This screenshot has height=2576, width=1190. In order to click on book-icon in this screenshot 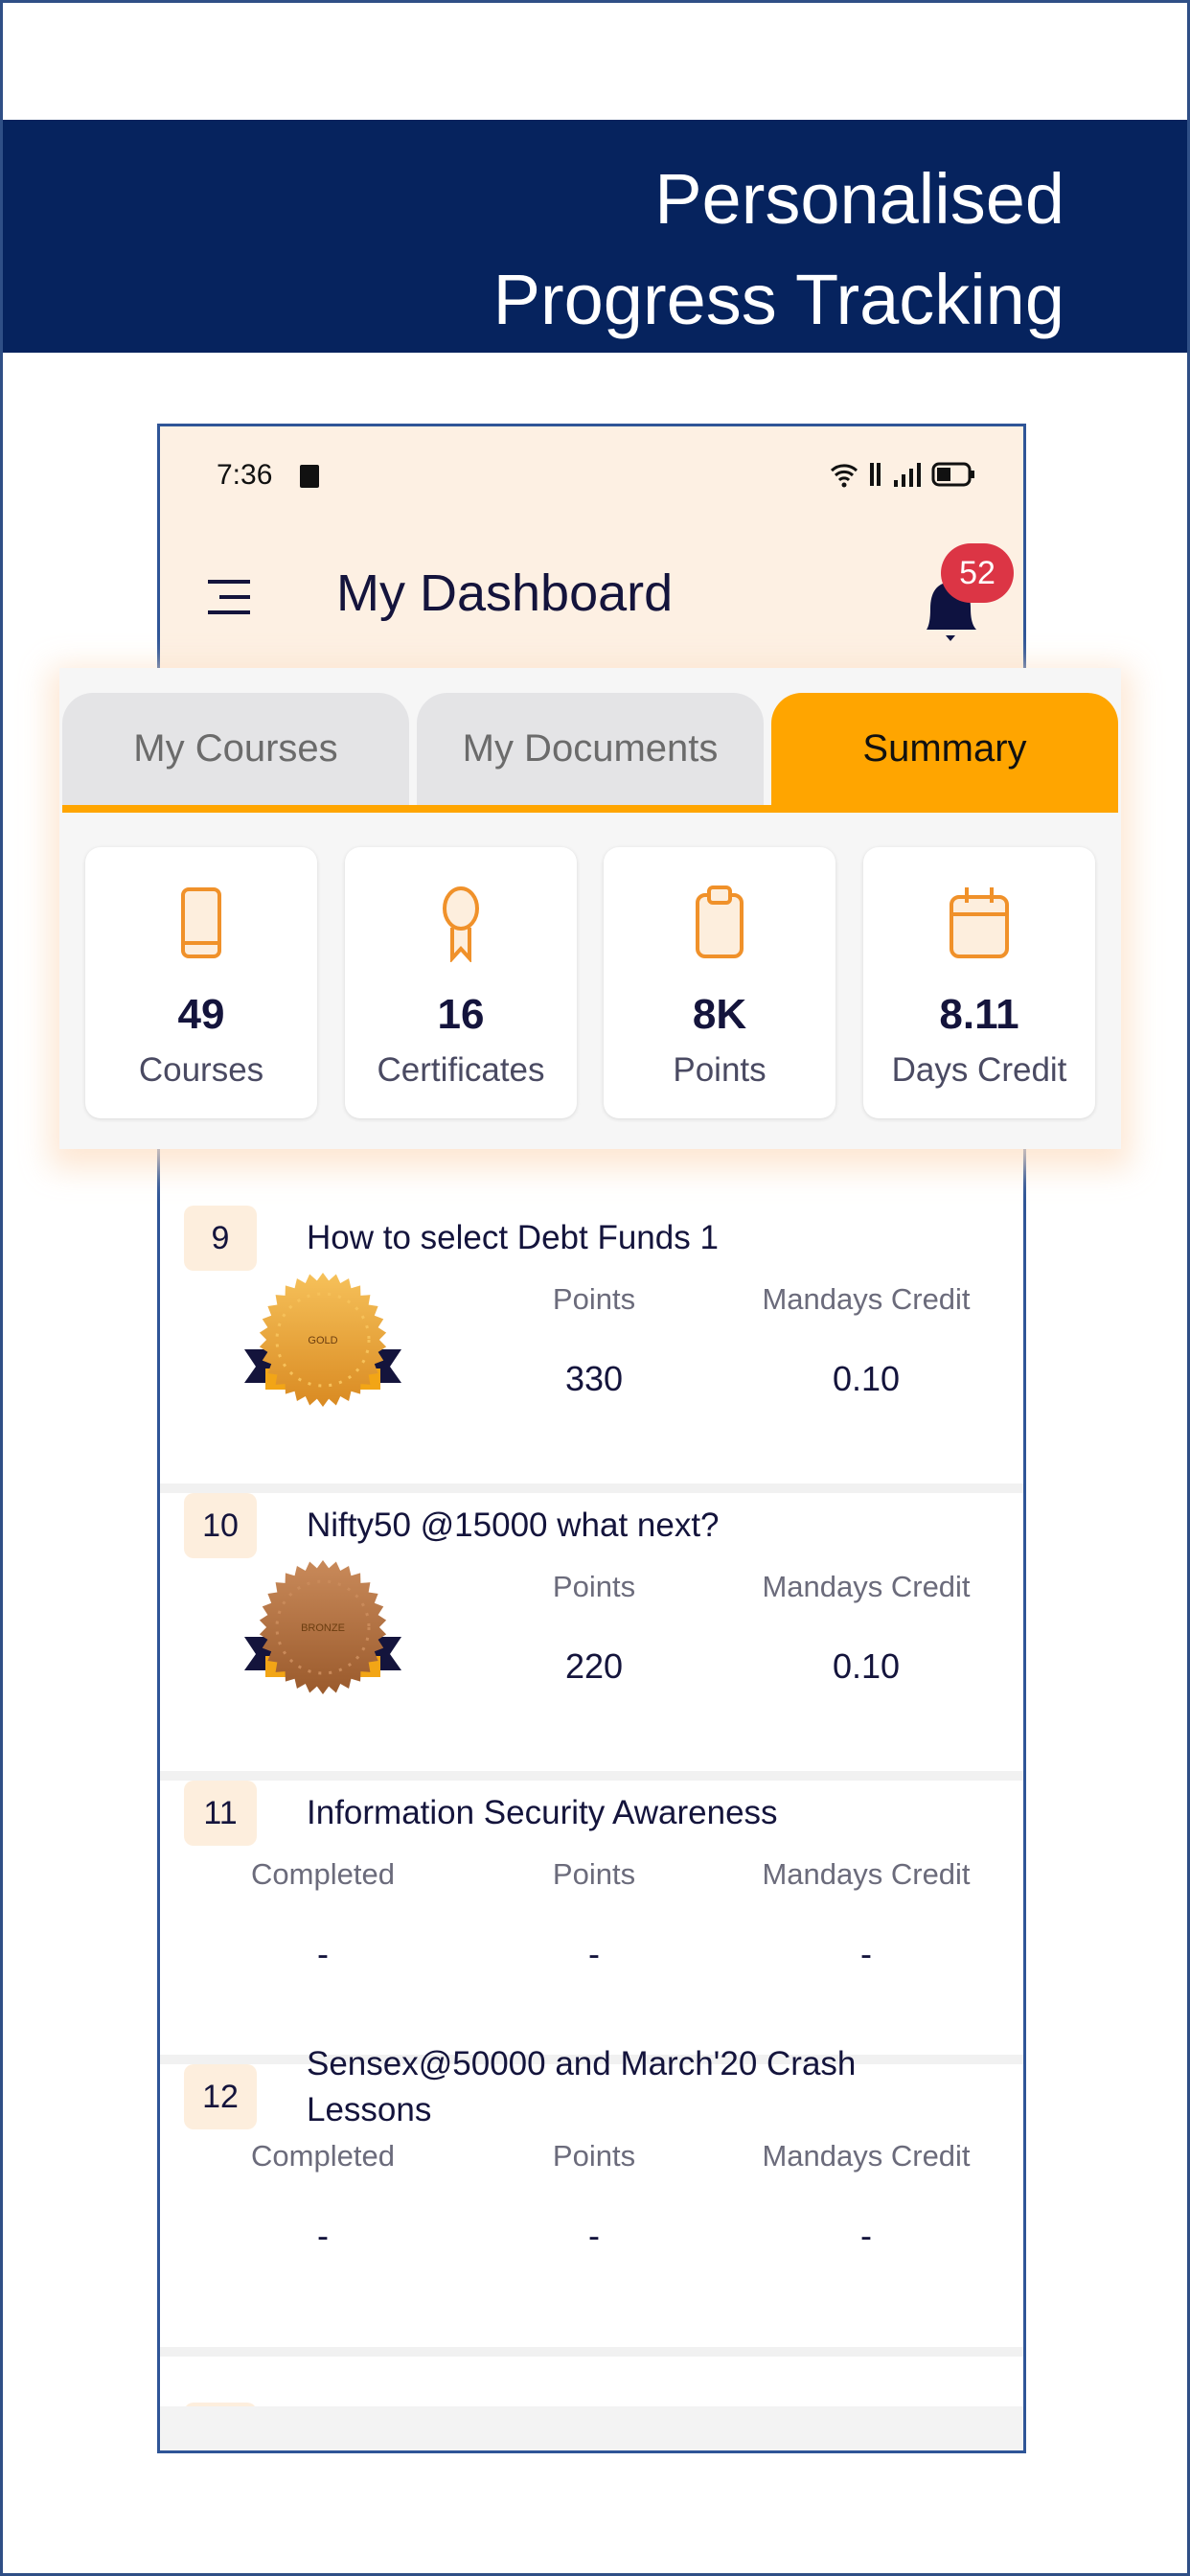, I will do `click(201, 922)`.